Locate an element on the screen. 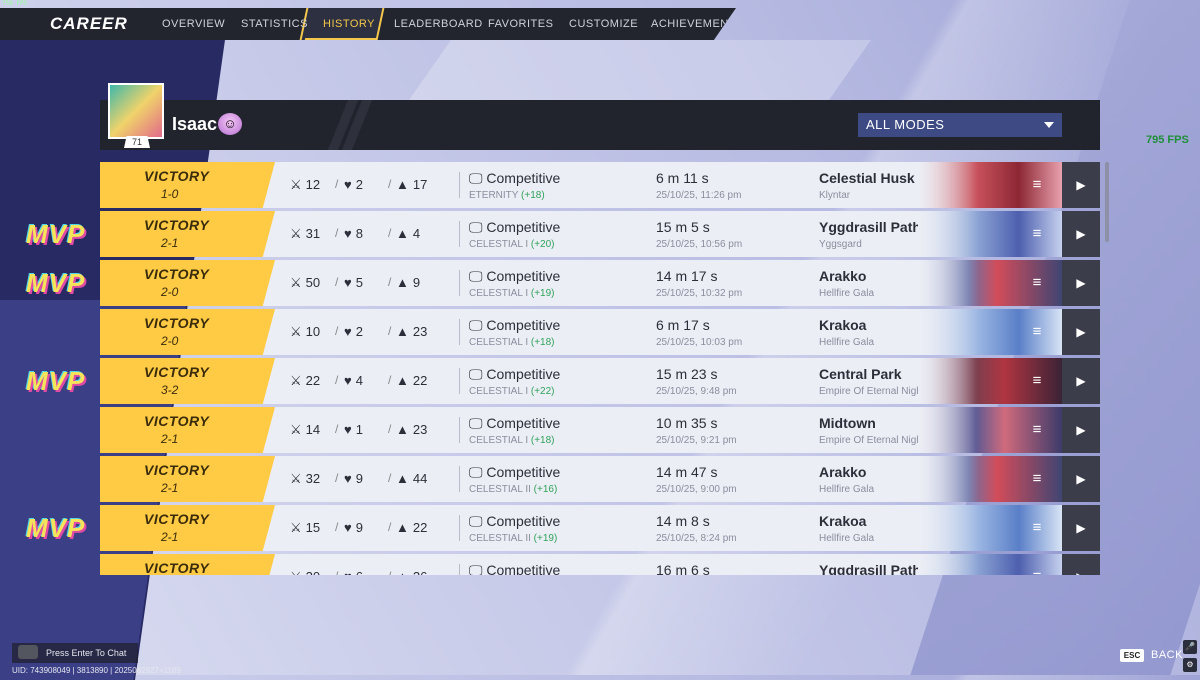  tab-favorites: FAVORITES is located at coordinates (520, 24).